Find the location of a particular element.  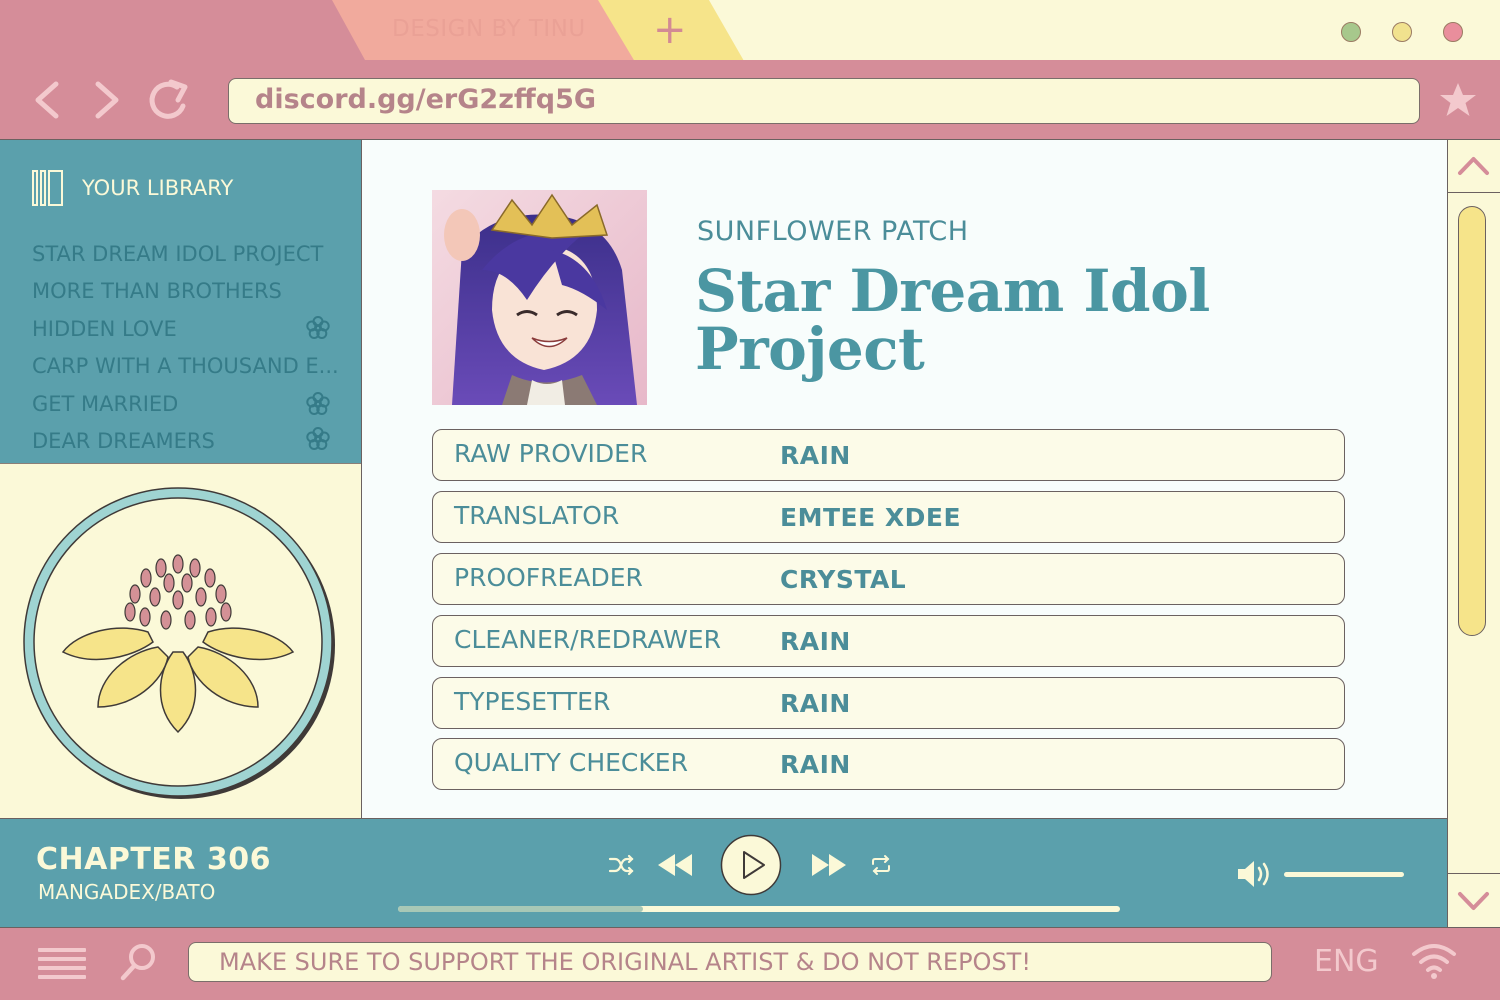

minimize-button is located at coordinates (1351, 32).